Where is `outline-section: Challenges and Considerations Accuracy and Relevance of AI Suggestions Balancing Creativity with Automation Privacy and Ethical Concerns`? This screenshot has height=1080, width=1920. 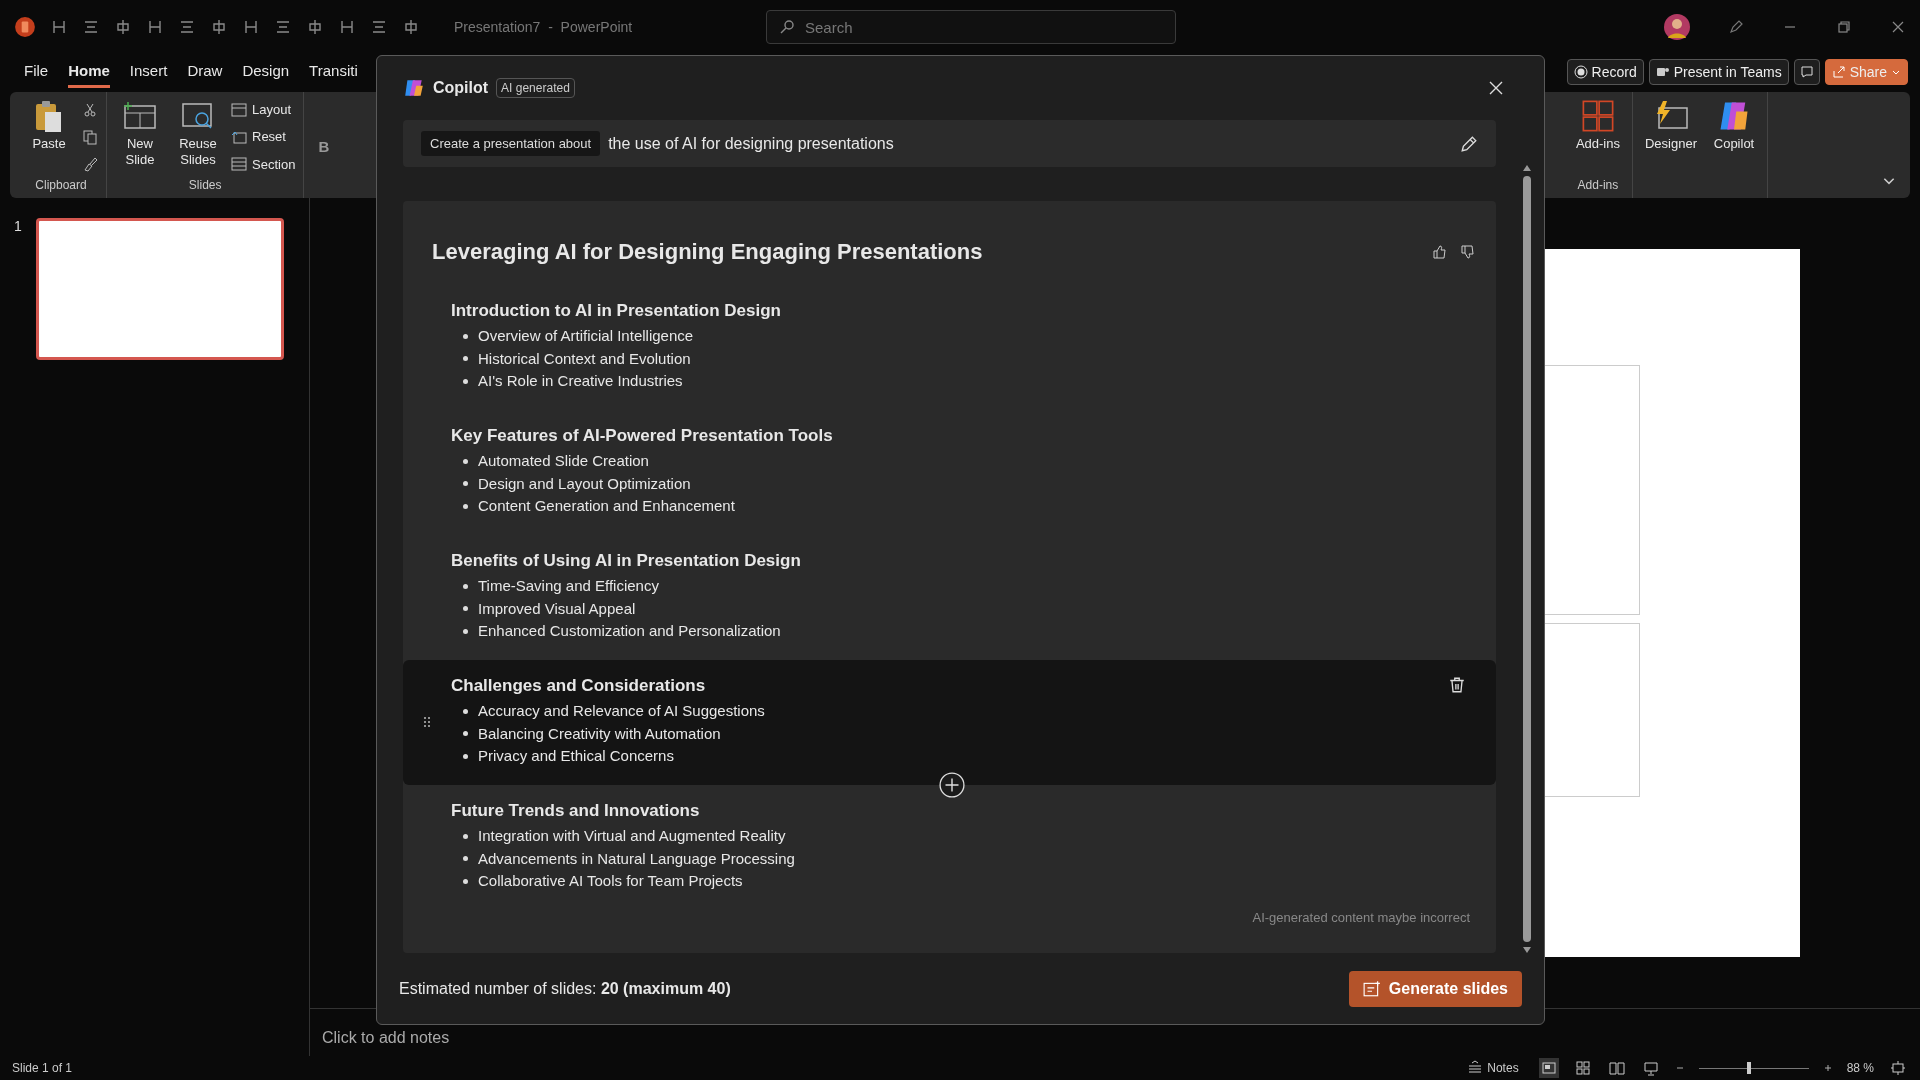
outline-section: Challenges and Considerations Accuracy and Relevance of AI Suggestions Balancing Creativity with Automation Privacy and Ethical Concerns is located at coordinates (949, 722).